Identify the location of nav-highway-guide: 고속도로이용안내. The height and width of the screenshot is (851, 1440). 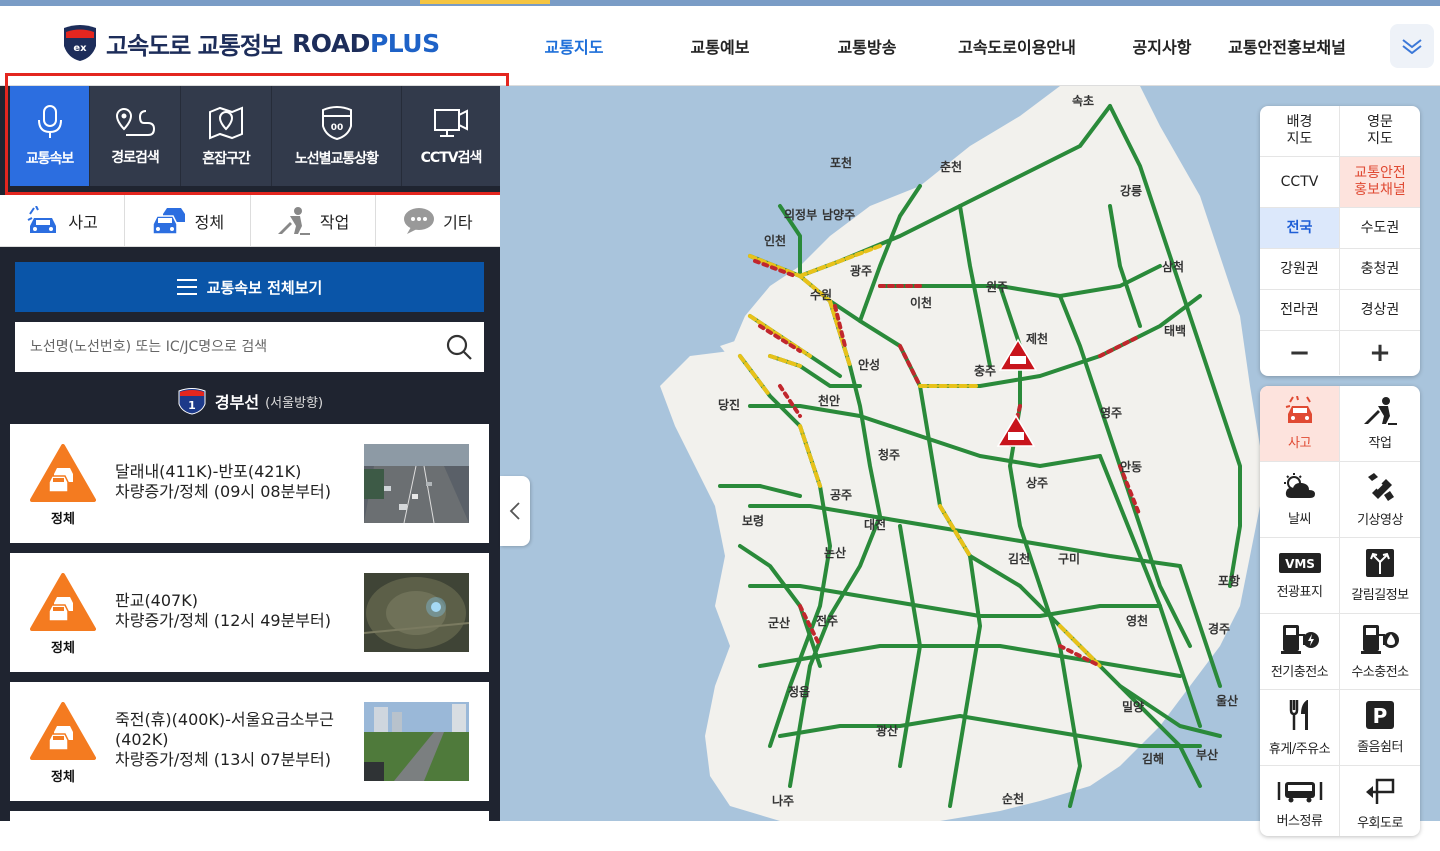
(1017, 46).